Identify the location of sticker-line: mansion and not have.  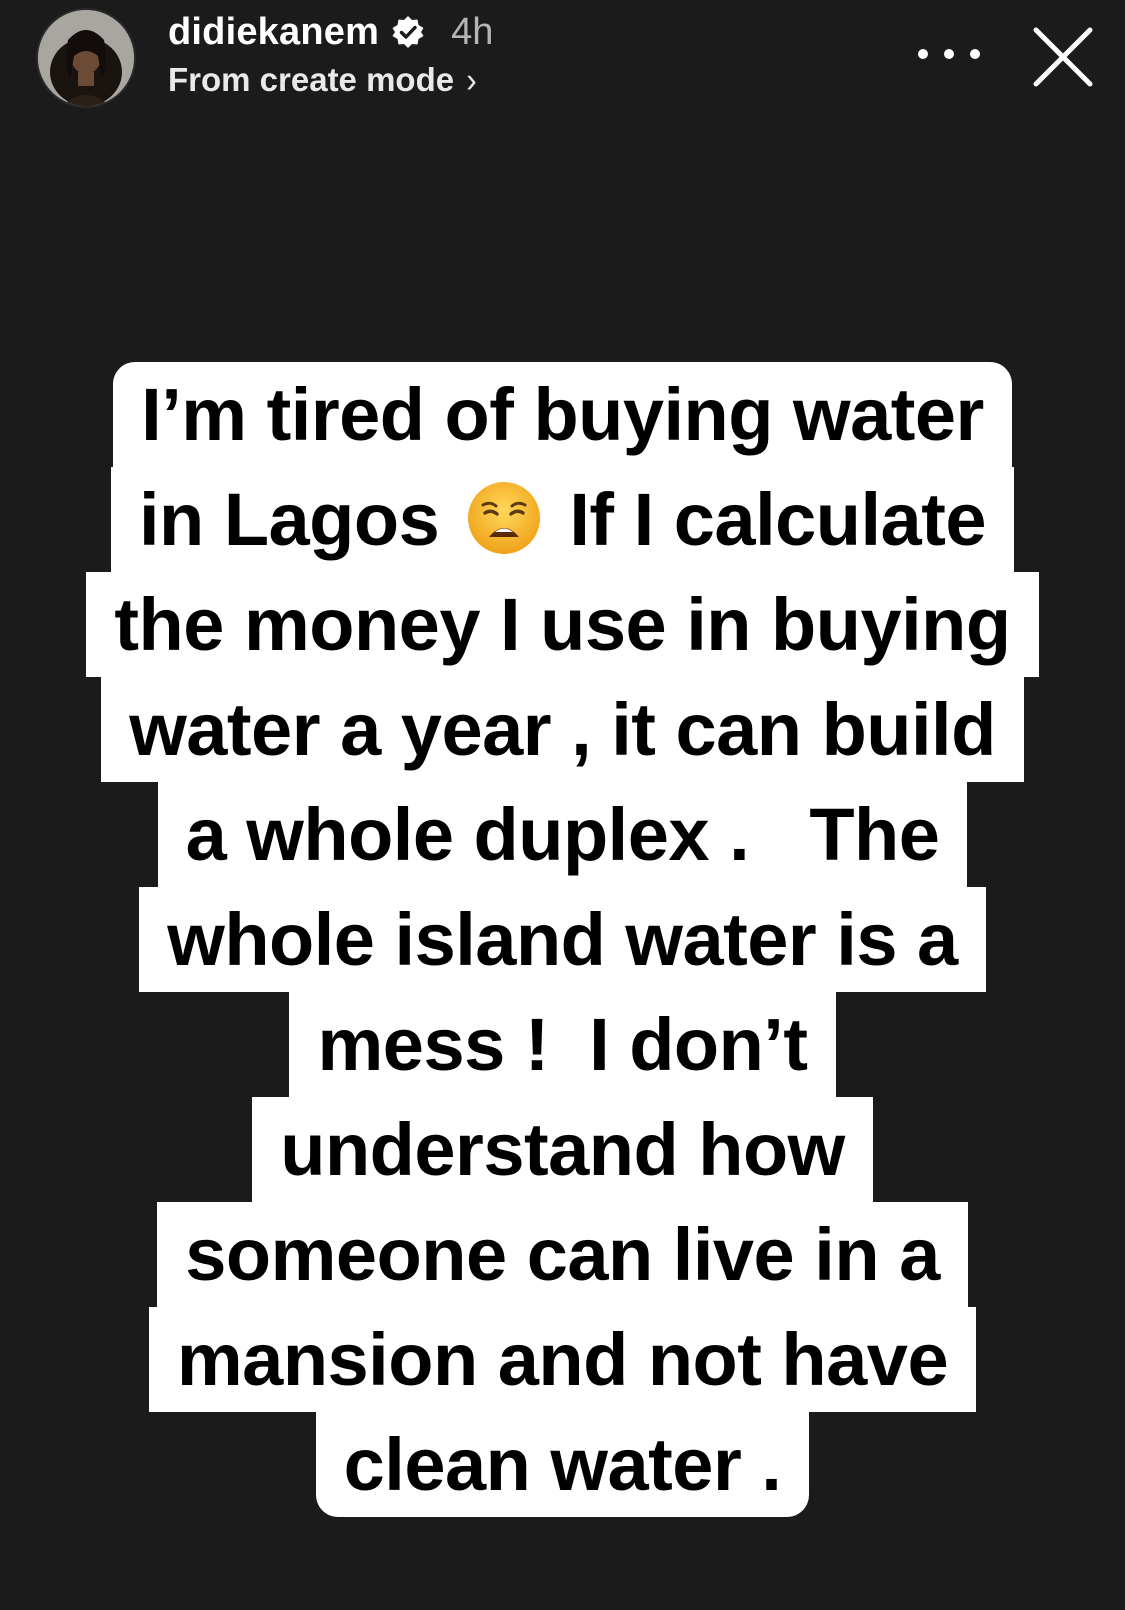
(562, 1359).